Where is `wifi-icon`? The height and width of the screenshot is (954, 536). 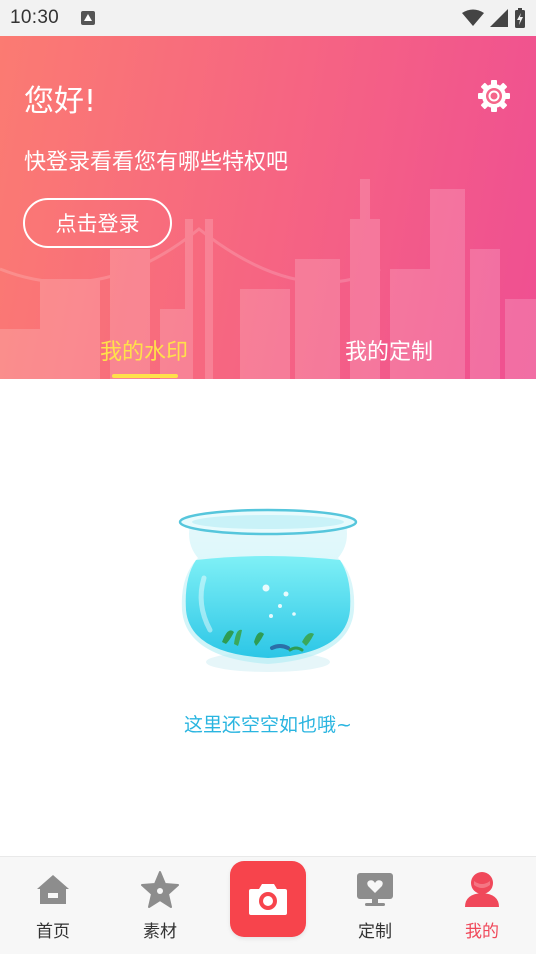
wifi-icon is located at coordinates (473, 17).